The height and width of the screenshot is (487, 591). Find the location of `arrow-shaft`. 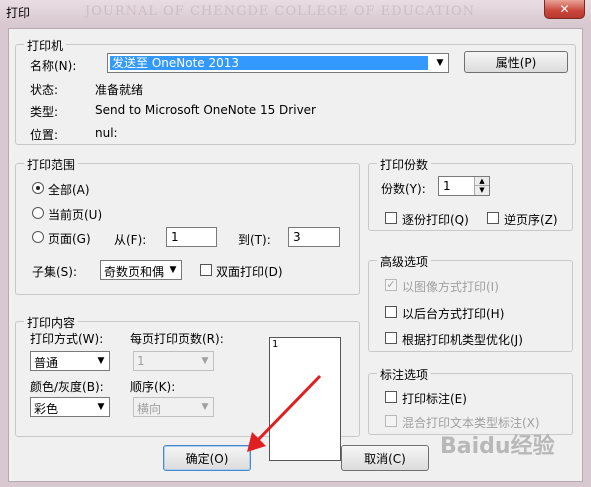

arrow-shaft is located at coordinates (288, 409).